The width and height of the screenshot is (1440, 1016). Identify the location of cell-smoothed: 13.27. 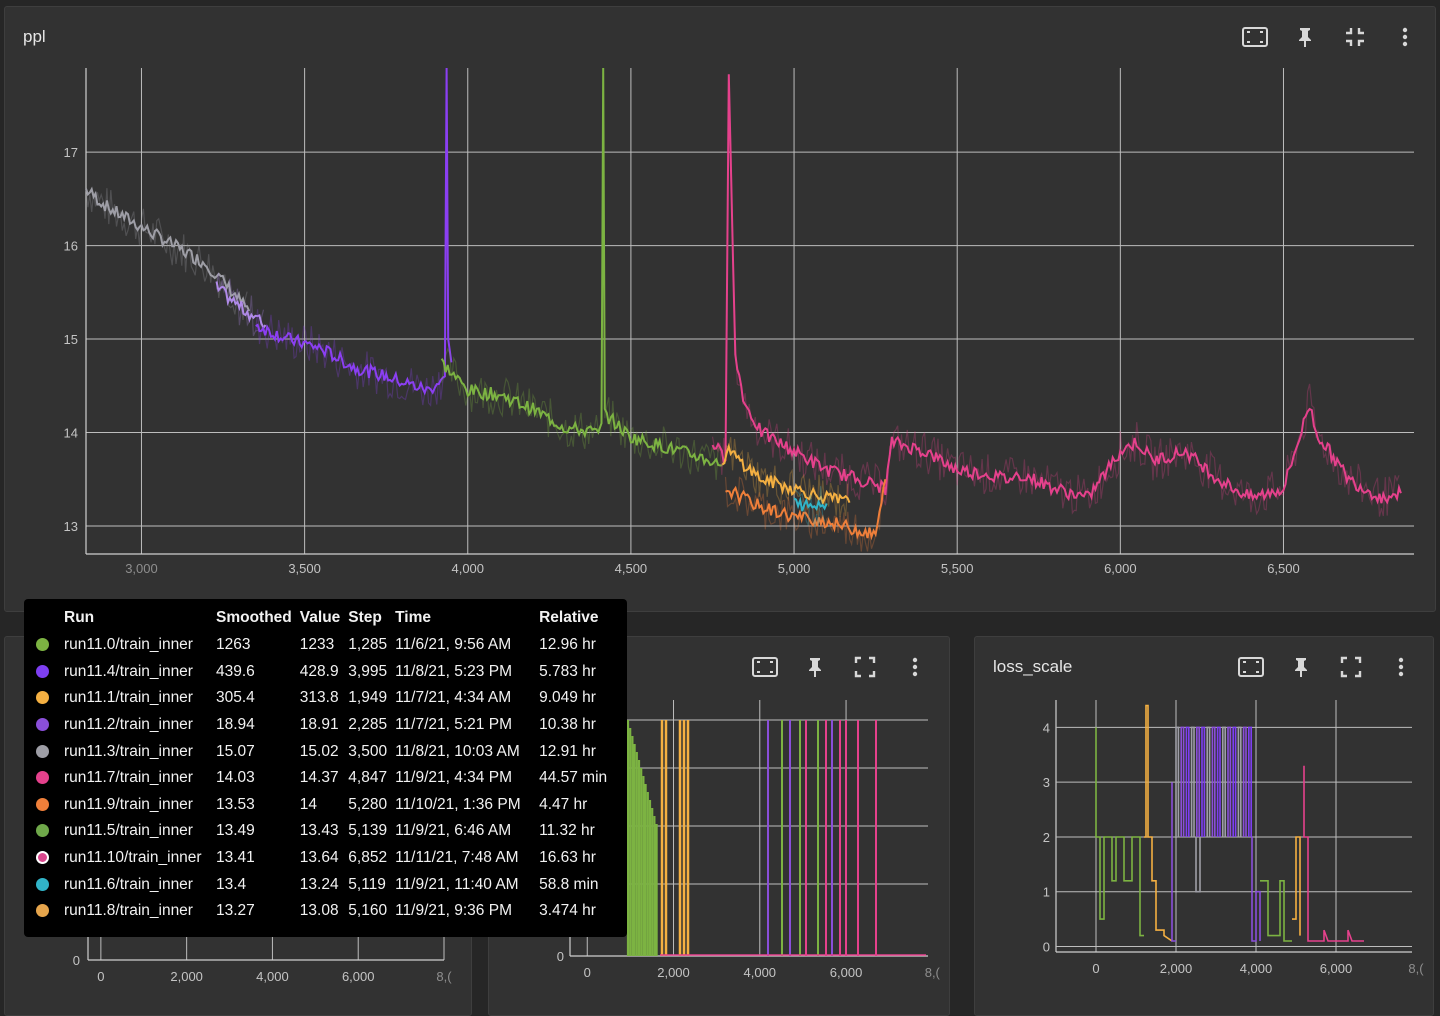
(235, 911).